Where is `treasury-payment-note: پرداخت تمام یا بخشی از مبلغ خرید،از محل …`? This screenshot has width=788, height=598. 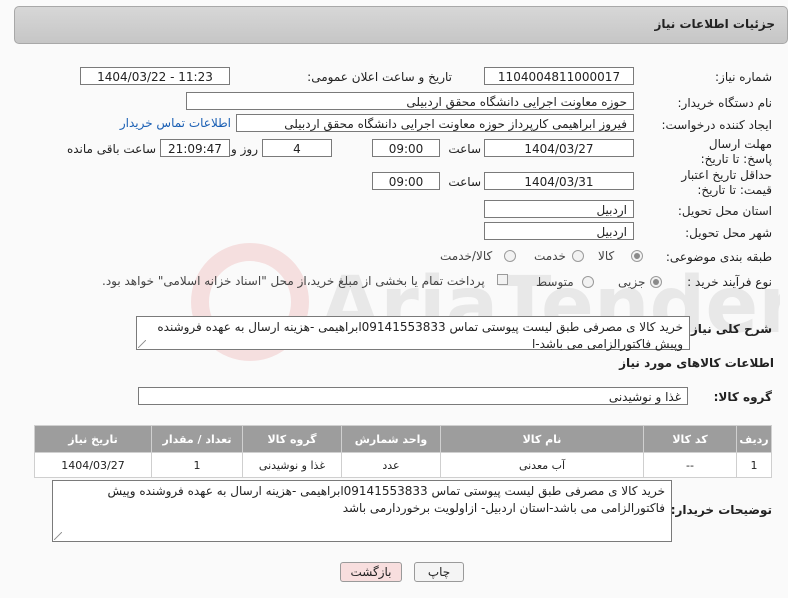
treasury-payment-note: پرداخت تمام یا بخشی از مبلغ خرید،از محل … is located at coordinates (293, 281).